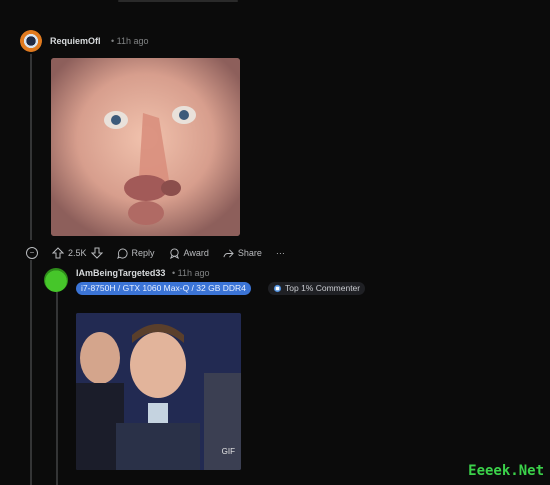  I want to click on more-icon: ···, so click(280, 253).